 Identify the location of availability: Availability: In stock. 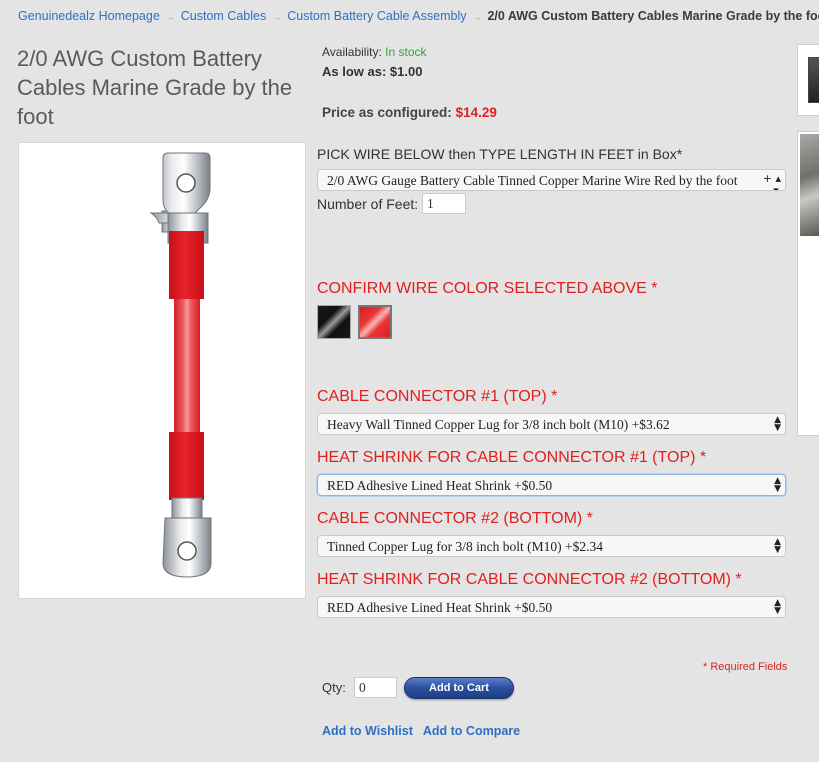
(374, 52).